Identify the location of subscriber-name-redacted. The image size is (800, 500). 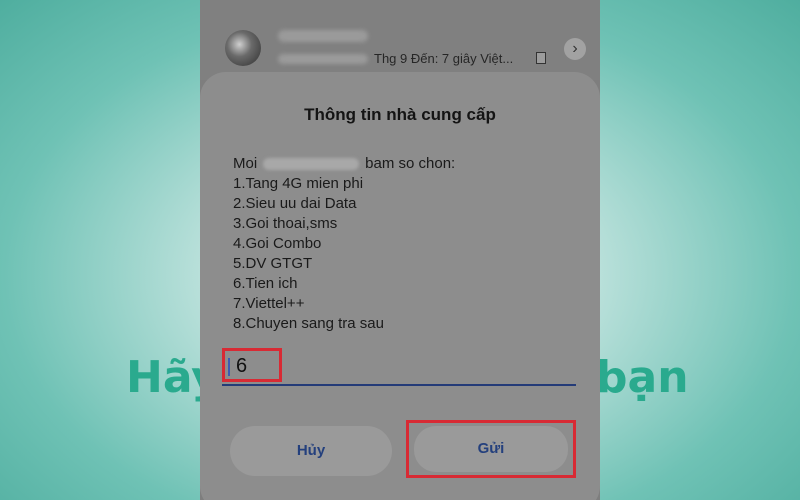
(311, 164).